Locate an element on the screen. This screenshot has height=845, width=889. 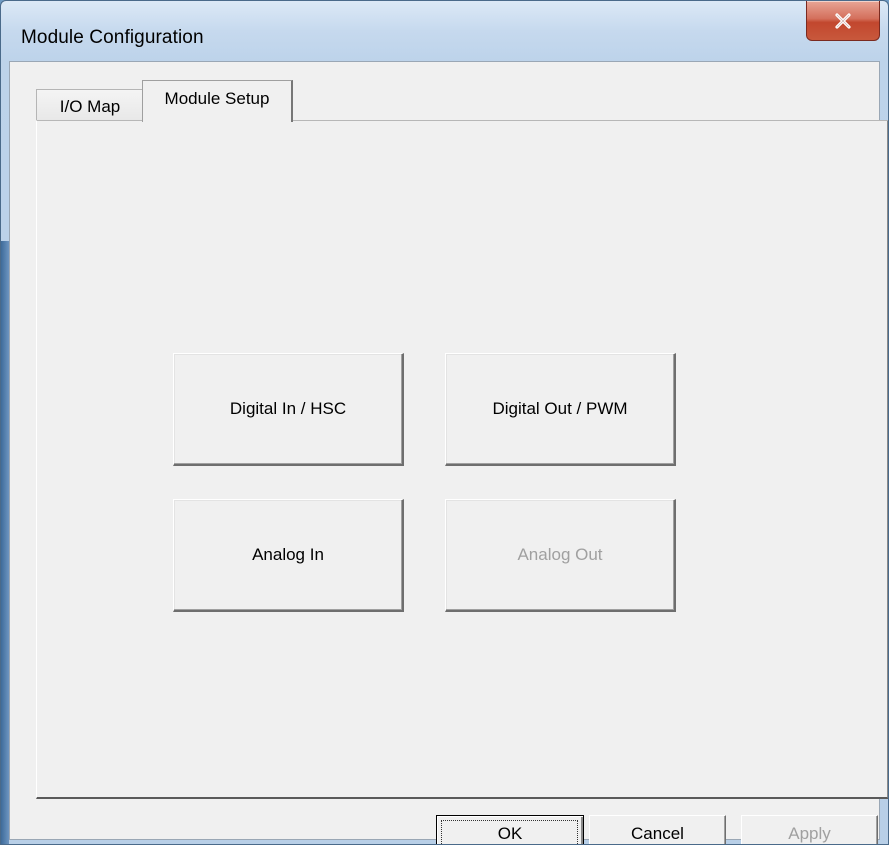
digital-in-hsc-button: Digital In / HSC is located at coordinates (288, 409).